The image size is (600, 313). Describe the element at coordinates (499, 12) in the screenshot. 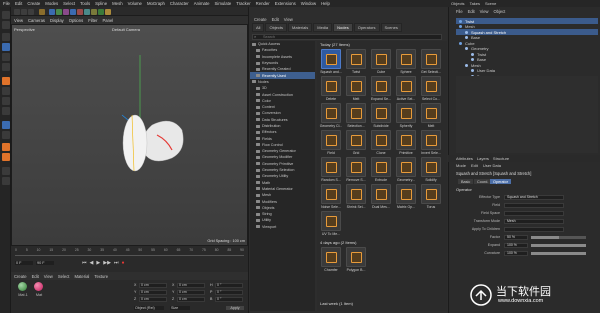

I see `object-menu-object: Object` at that location.